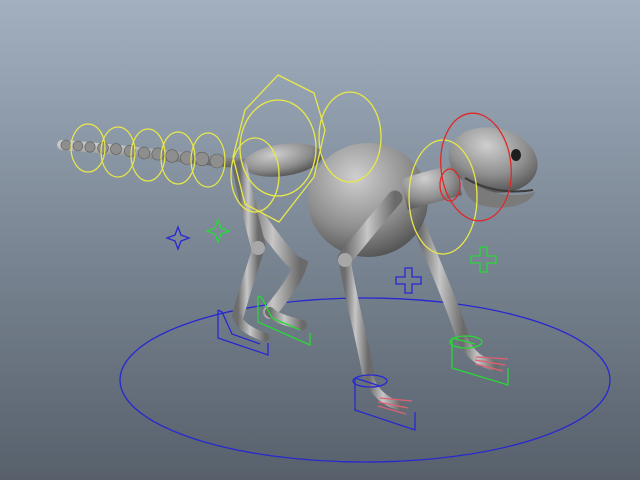 The width and height of the screenshot is (640, 480). Describe the element at coordinates (483, 259) in the screenshot. I see `pole-vector-far-front` at that location.